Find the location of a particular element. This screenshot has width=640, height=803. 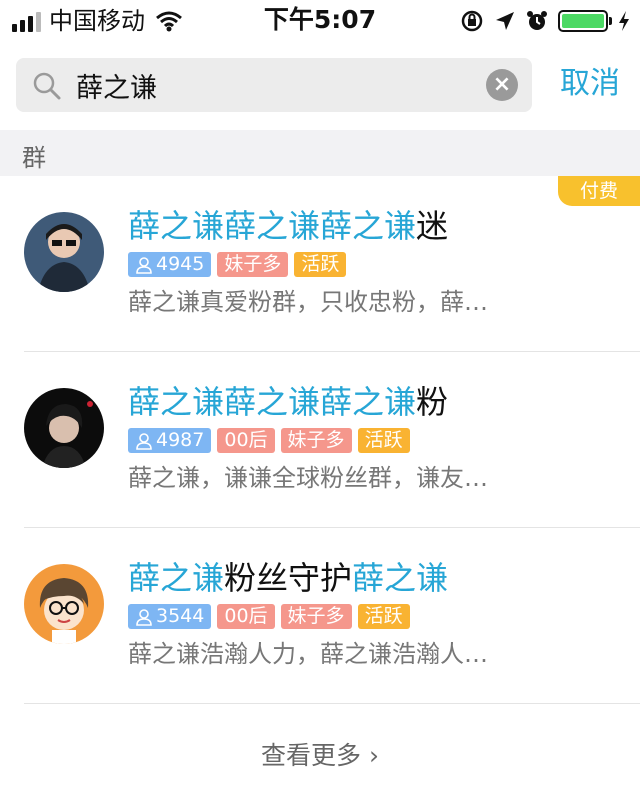

group-title: 薛之谦薛之谦薛之谦粉 is located at coordinates (288, 402).